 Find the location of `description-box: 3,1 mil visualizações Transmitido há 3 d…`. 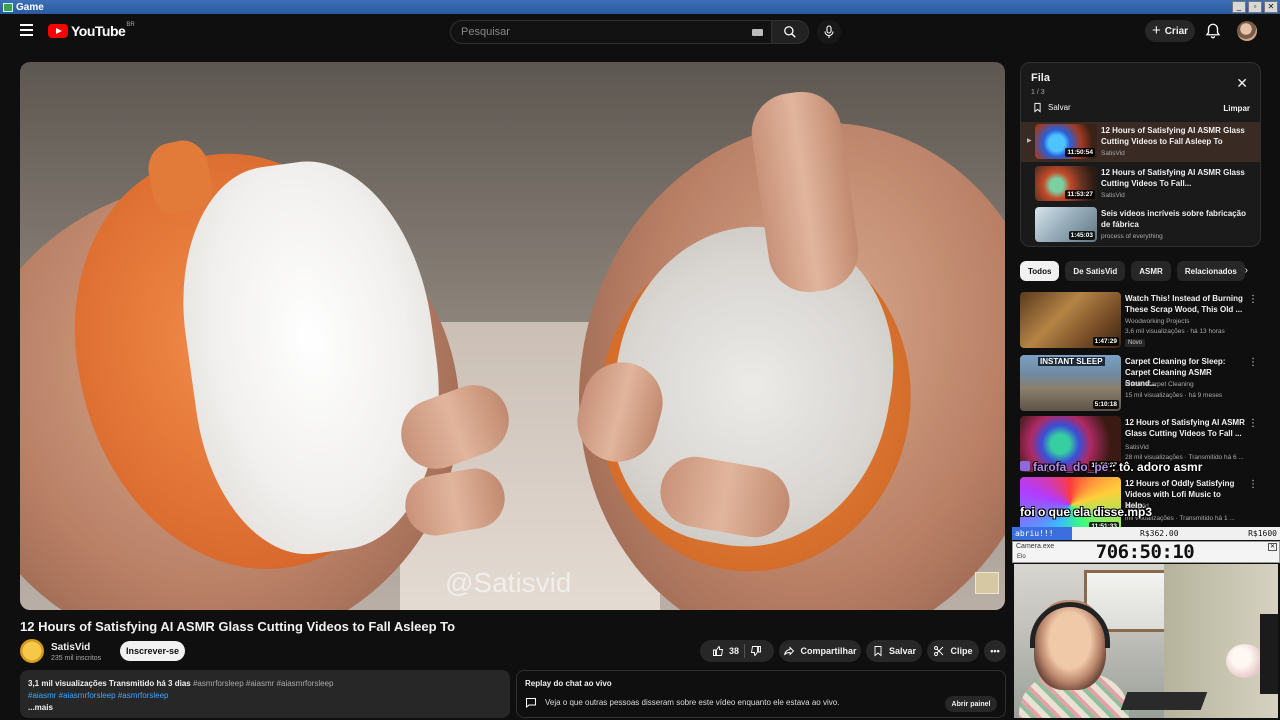

description-box: 3,1 mil visualizações Transmitido há 3 d… is located at coordinates (265, 694).